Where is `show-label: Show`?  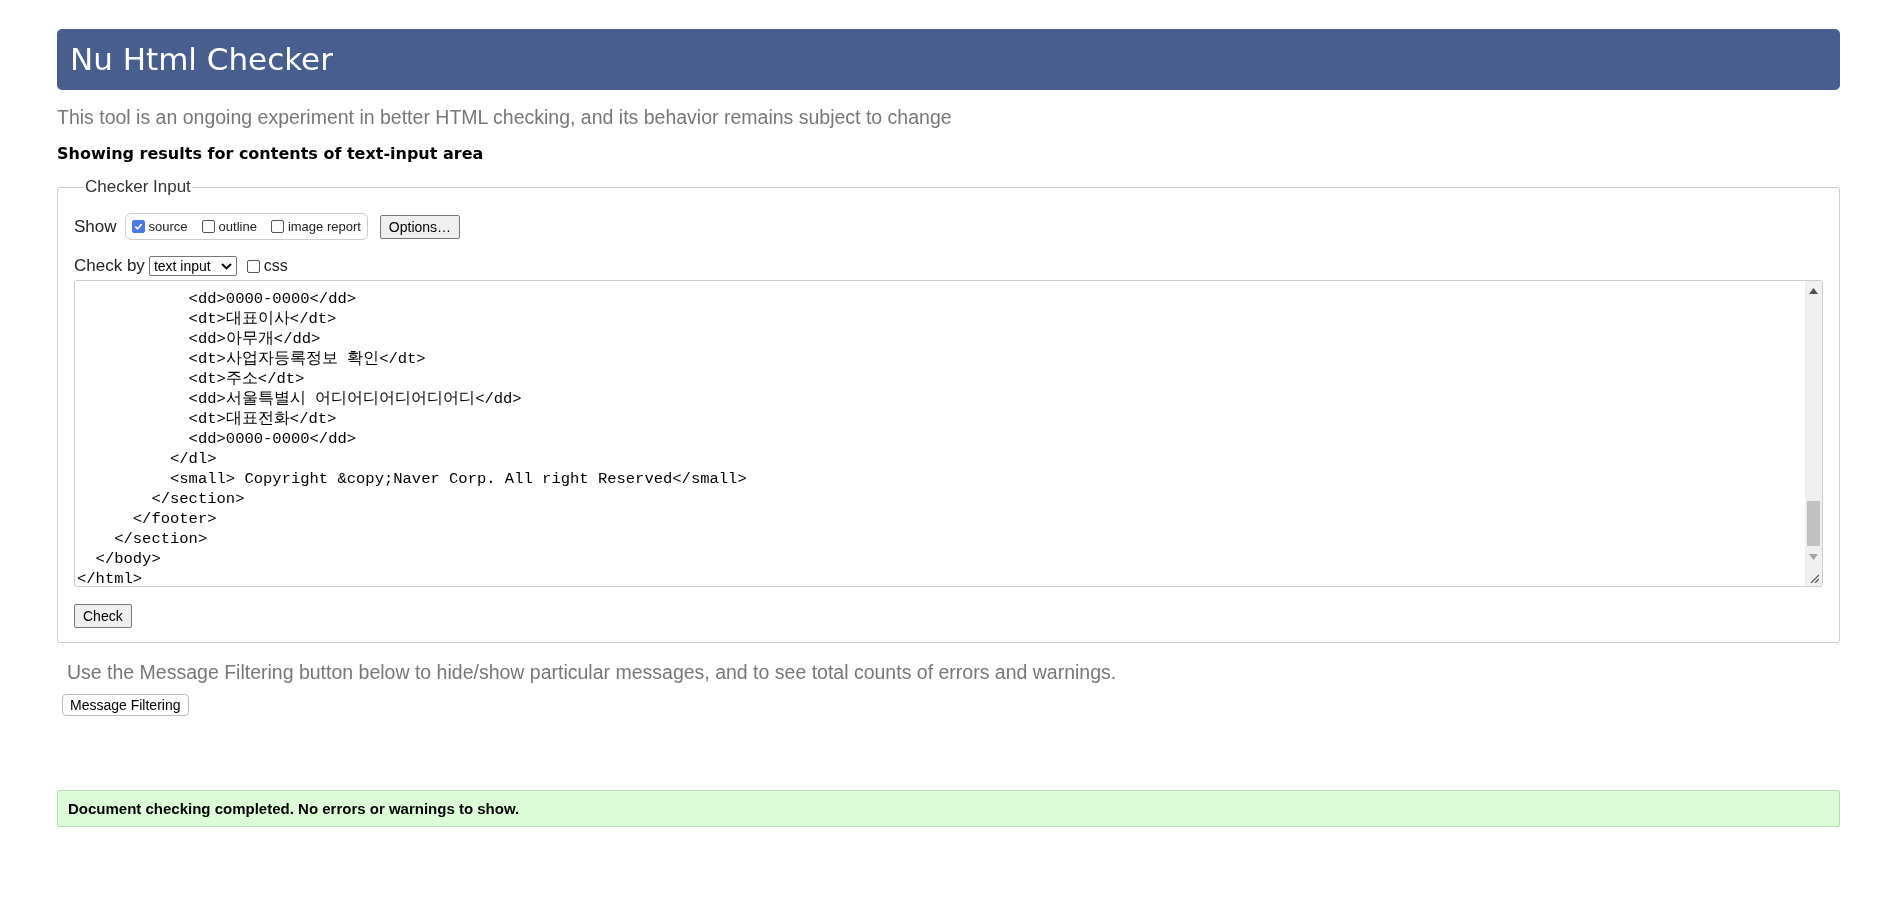
show-label: Show is located at coordinates (95, 226).